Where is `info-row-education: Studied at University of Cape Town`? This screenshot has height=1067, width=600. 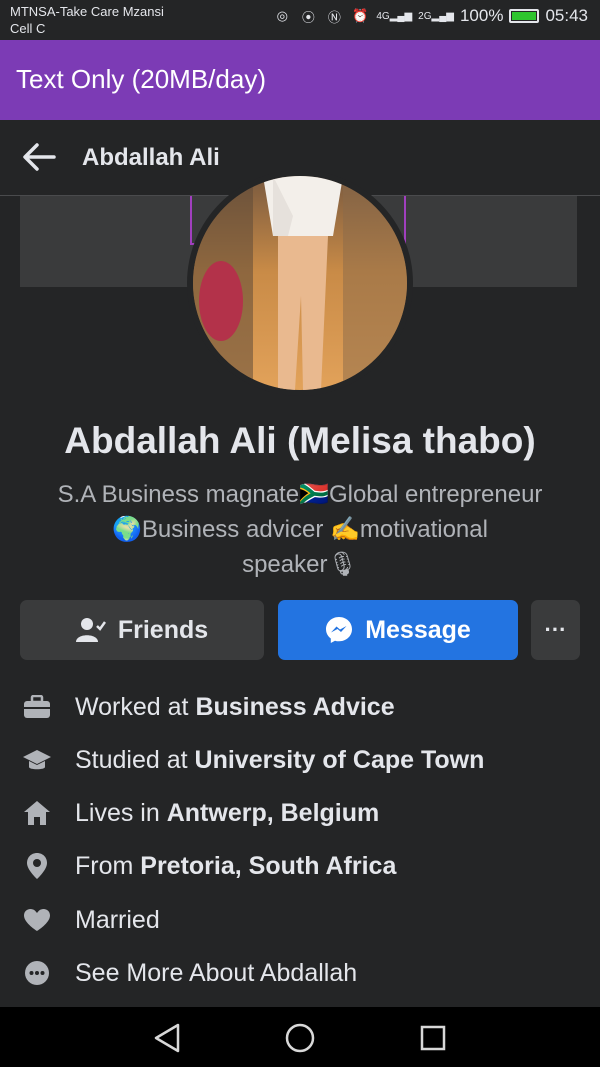 info-row-education: Studied at University of Cape Town is located at coordinates (300, 760).